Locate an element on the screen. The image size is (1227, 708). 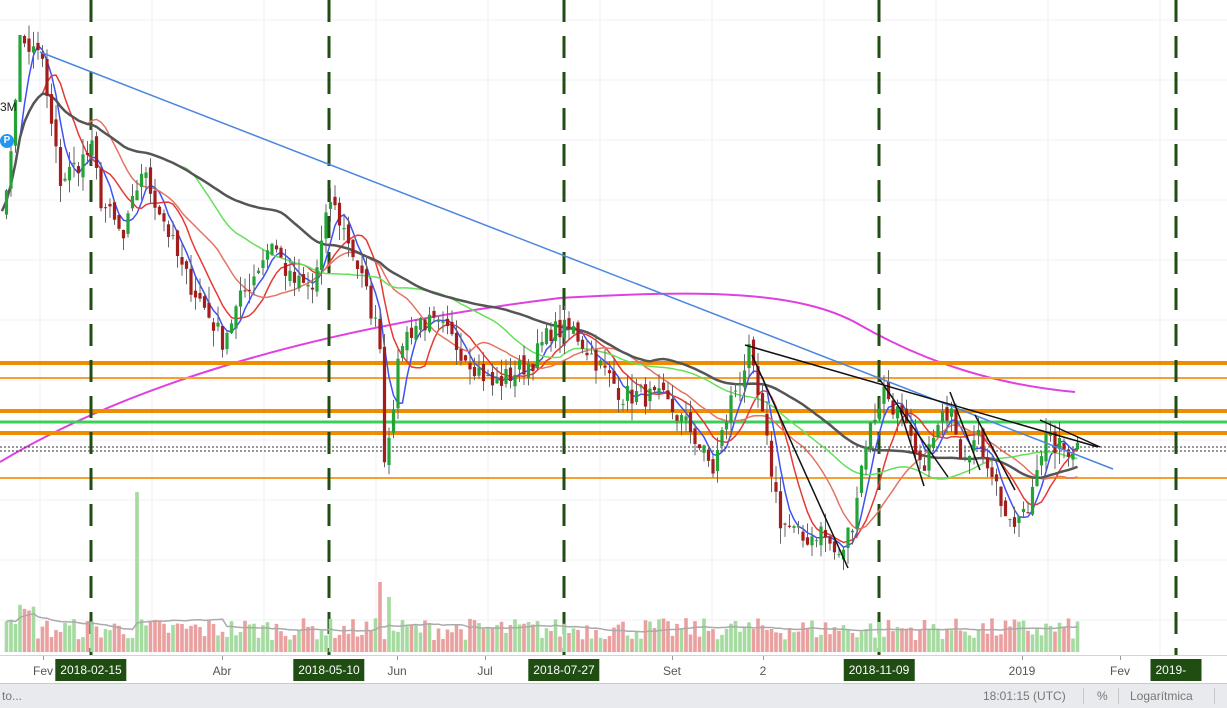
p-badge: P is located at coordinates (7, 141).